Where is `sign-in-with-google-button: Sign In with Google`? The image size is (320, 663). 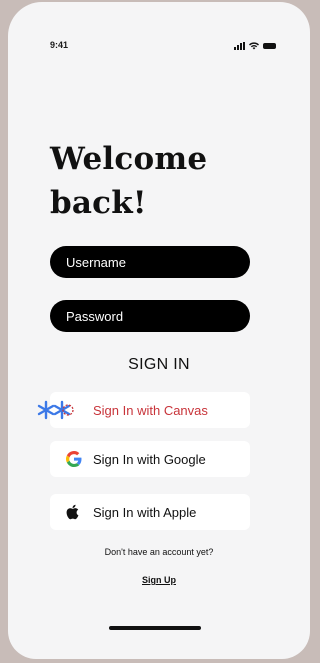 sign-in-with-google-button: Sign In with Google is located at coordinates (150, 459).